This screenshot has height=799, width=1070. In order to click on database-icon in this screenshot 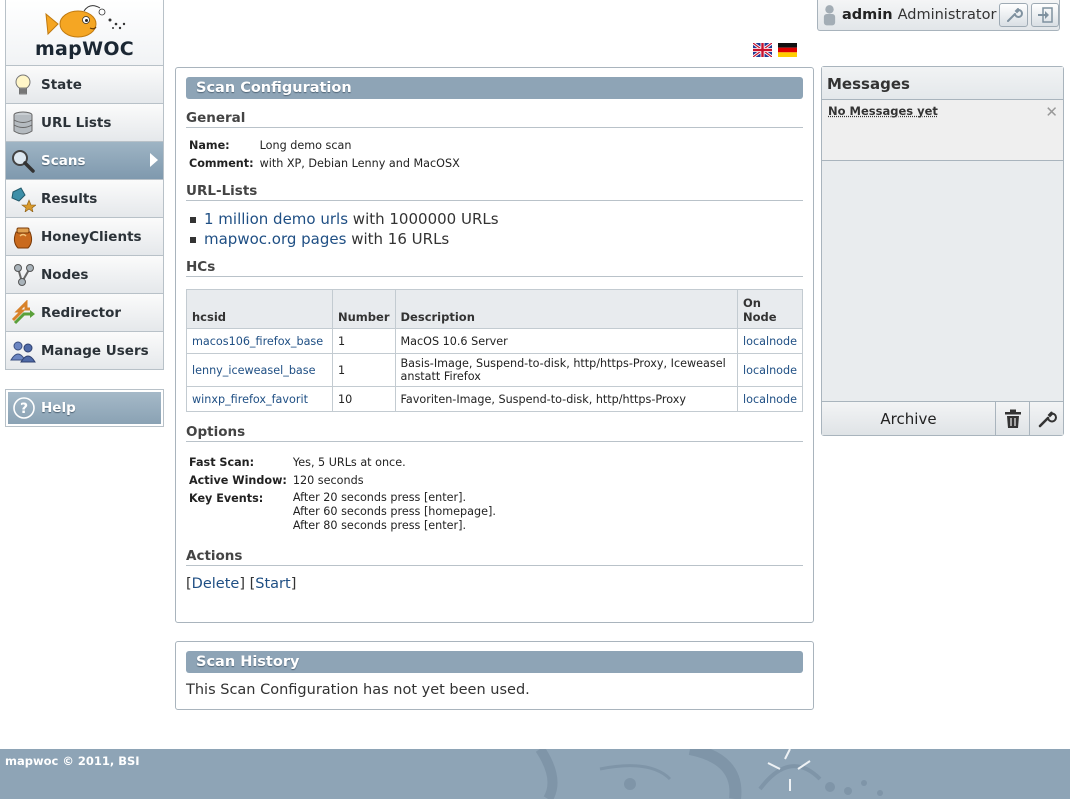, I will do `click(23, 122)`.